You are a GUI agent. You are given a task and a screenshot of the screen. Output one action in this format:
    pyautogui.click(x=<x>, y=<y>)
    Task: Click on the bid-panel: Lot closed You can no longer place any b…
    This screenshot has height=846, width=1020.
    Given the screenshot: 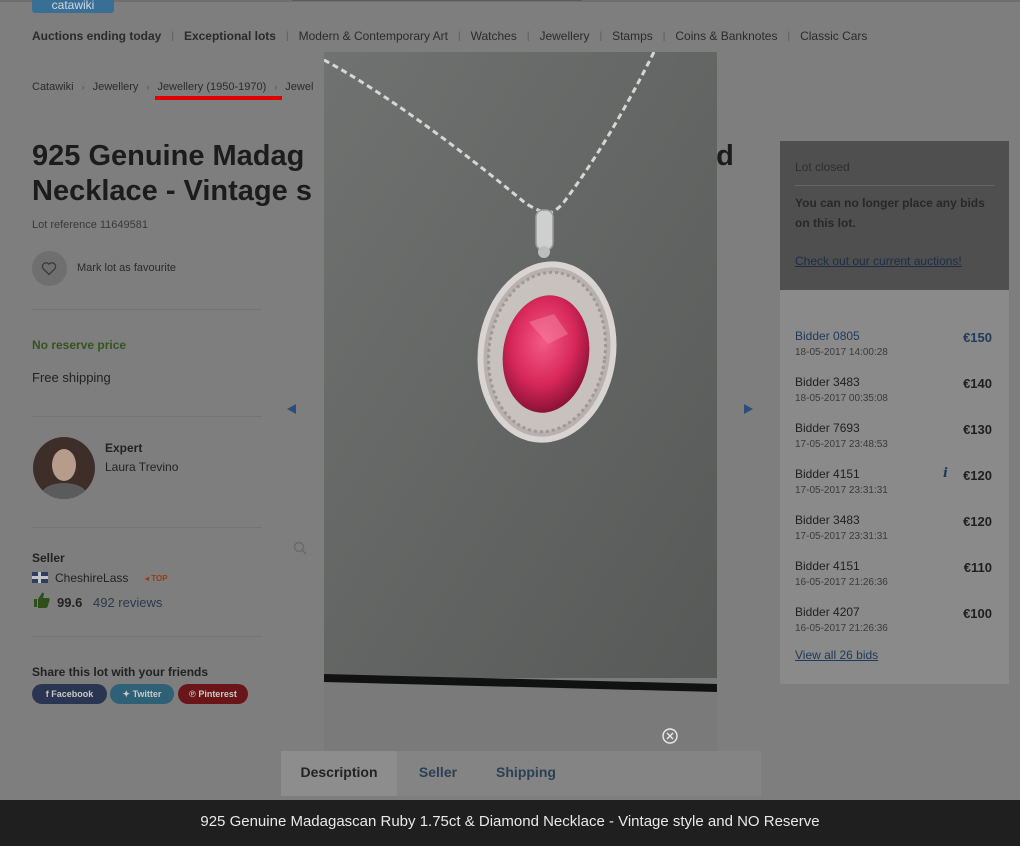 What is the action you would take?
    pyautogui.click(x=894, y=412)
    